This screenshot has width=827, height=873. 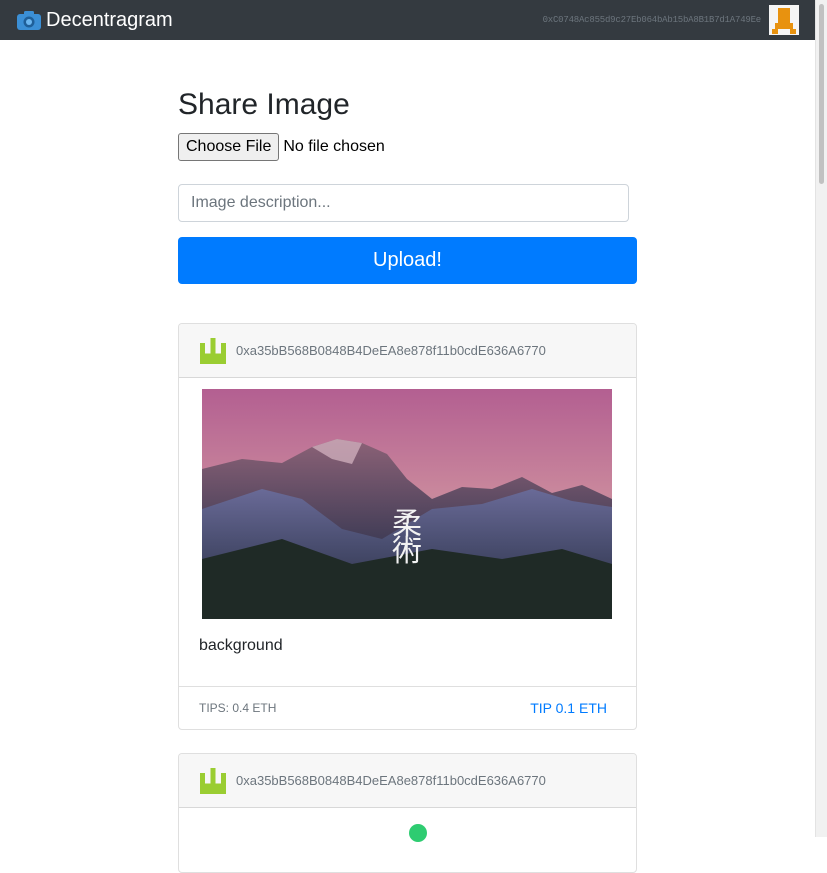 What do you see at coordinates (821, 94) in the screenshot?
I see `scrollbar-thumb` at bounding box center [821, 94].